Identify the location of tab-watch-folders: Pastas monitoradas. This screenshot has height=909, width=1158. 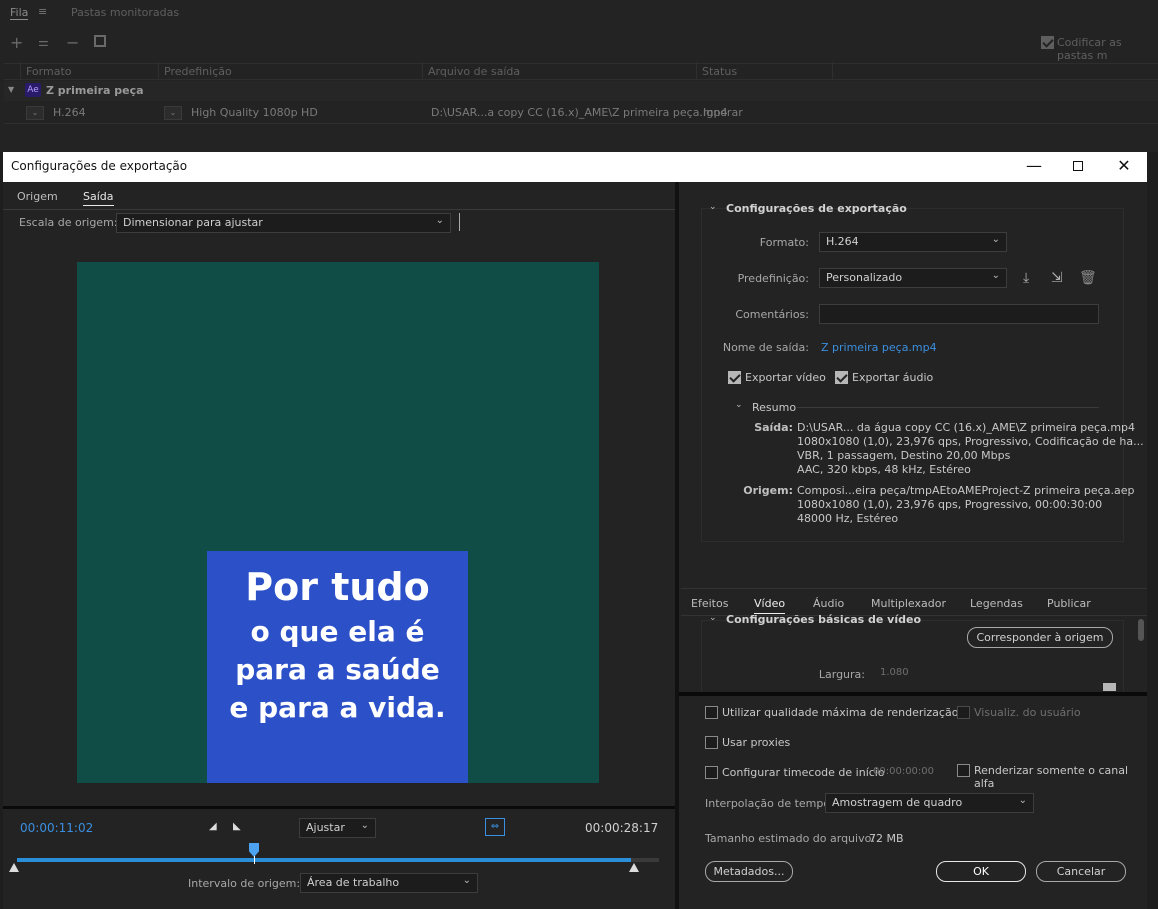
(125, 12).